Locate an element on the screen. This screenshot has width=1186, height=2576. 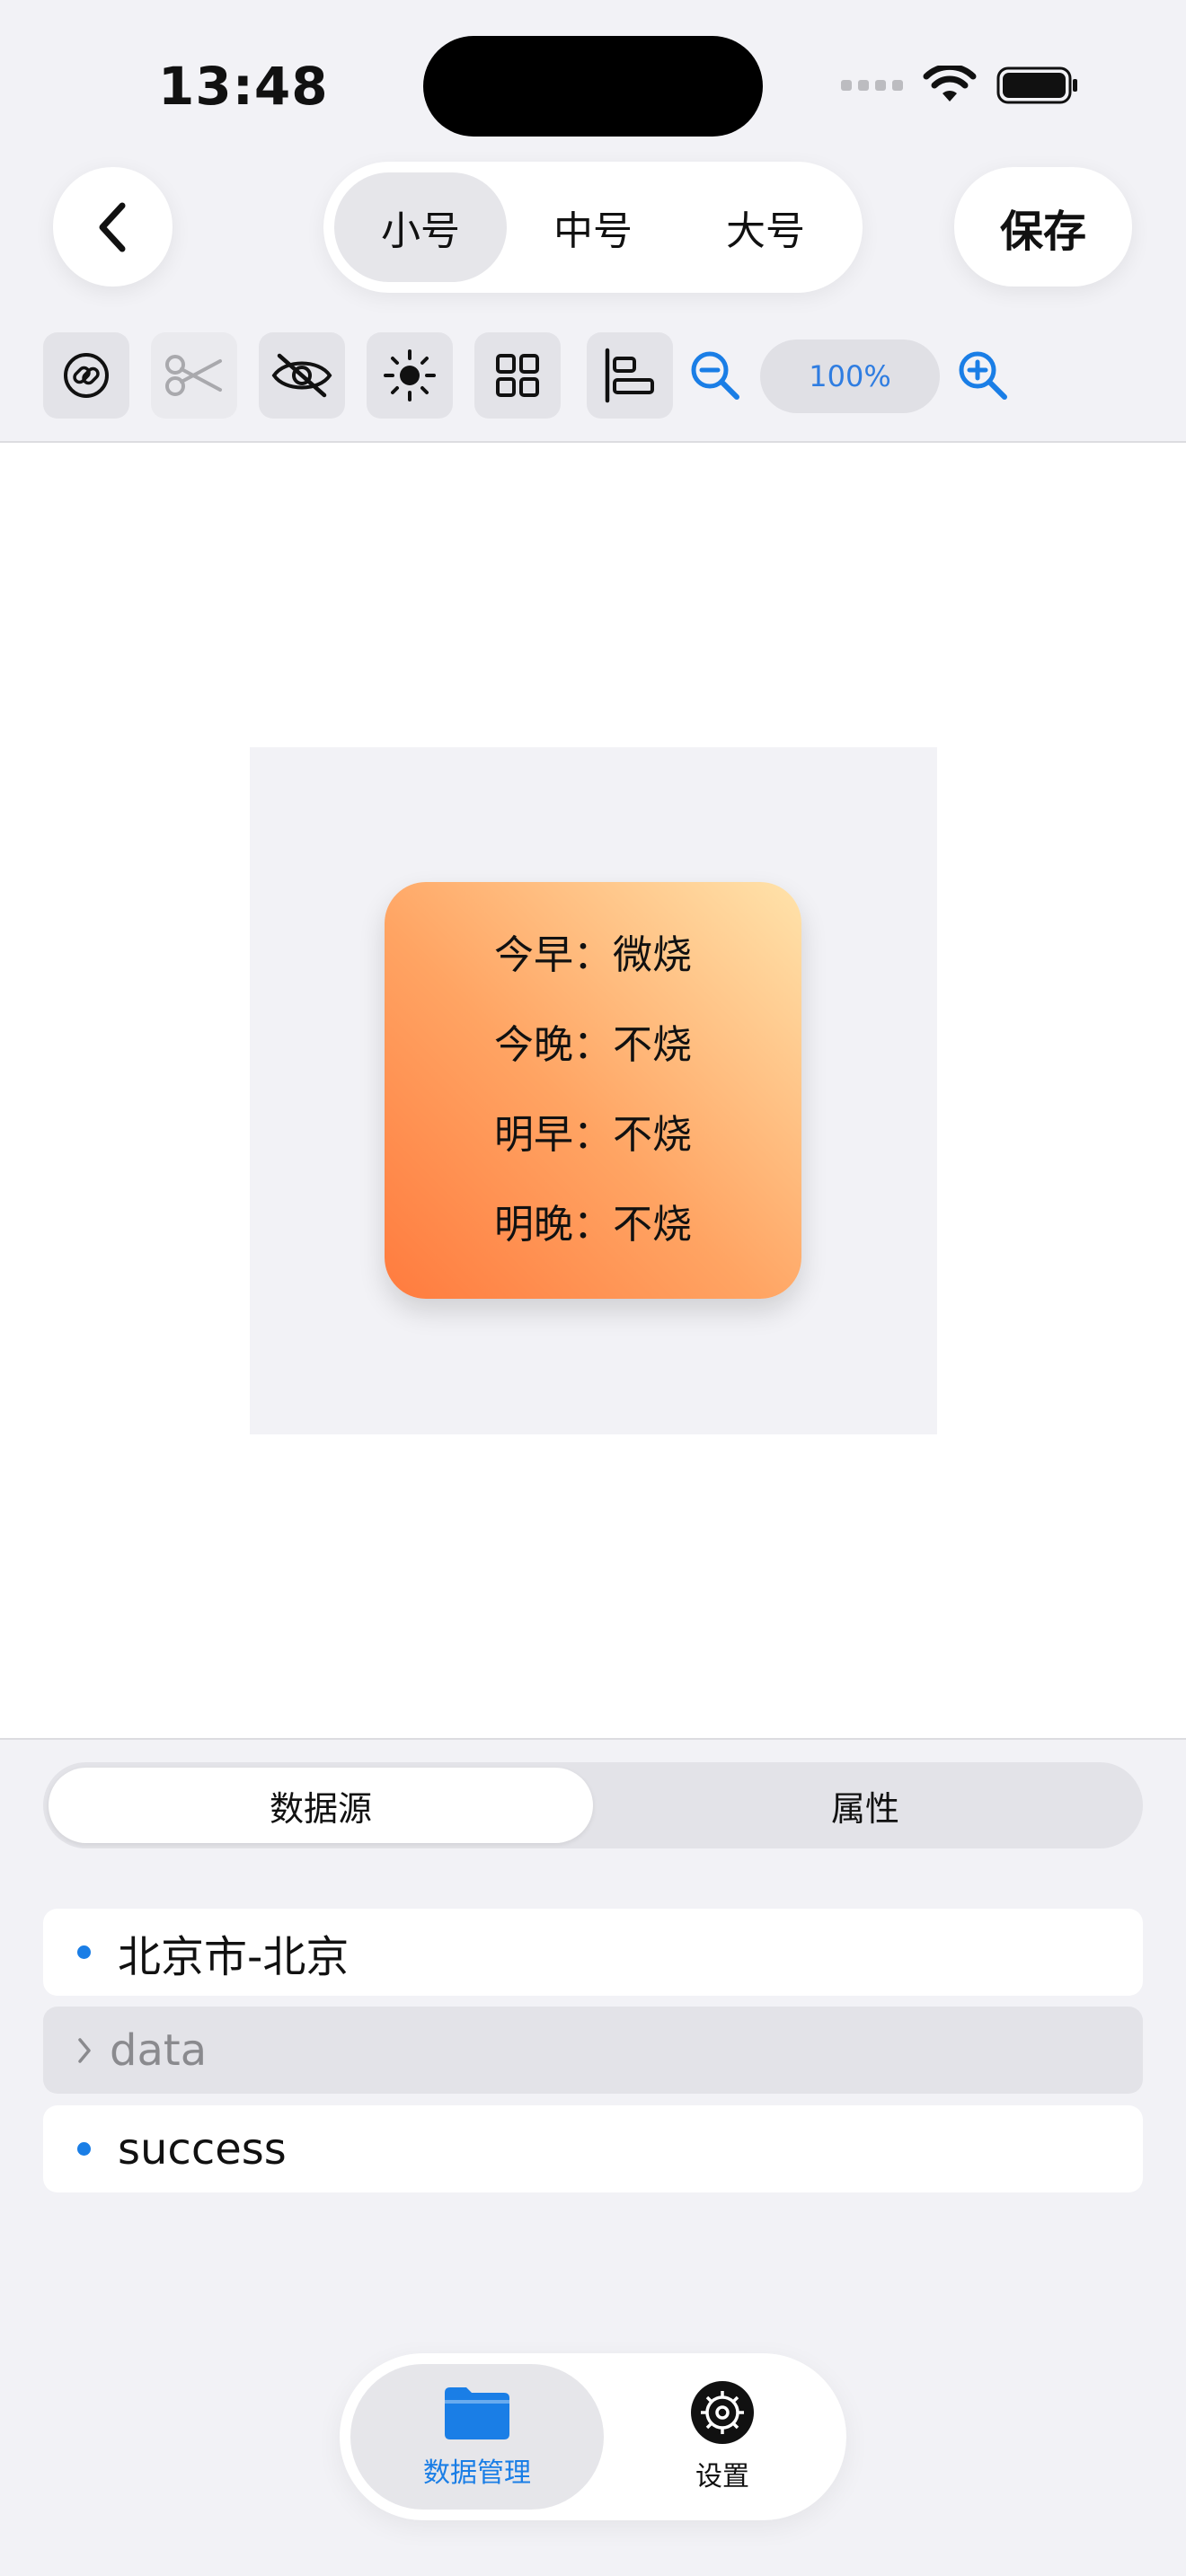
widget-line: 今早：微烧 is located at coordinates (593, 955).